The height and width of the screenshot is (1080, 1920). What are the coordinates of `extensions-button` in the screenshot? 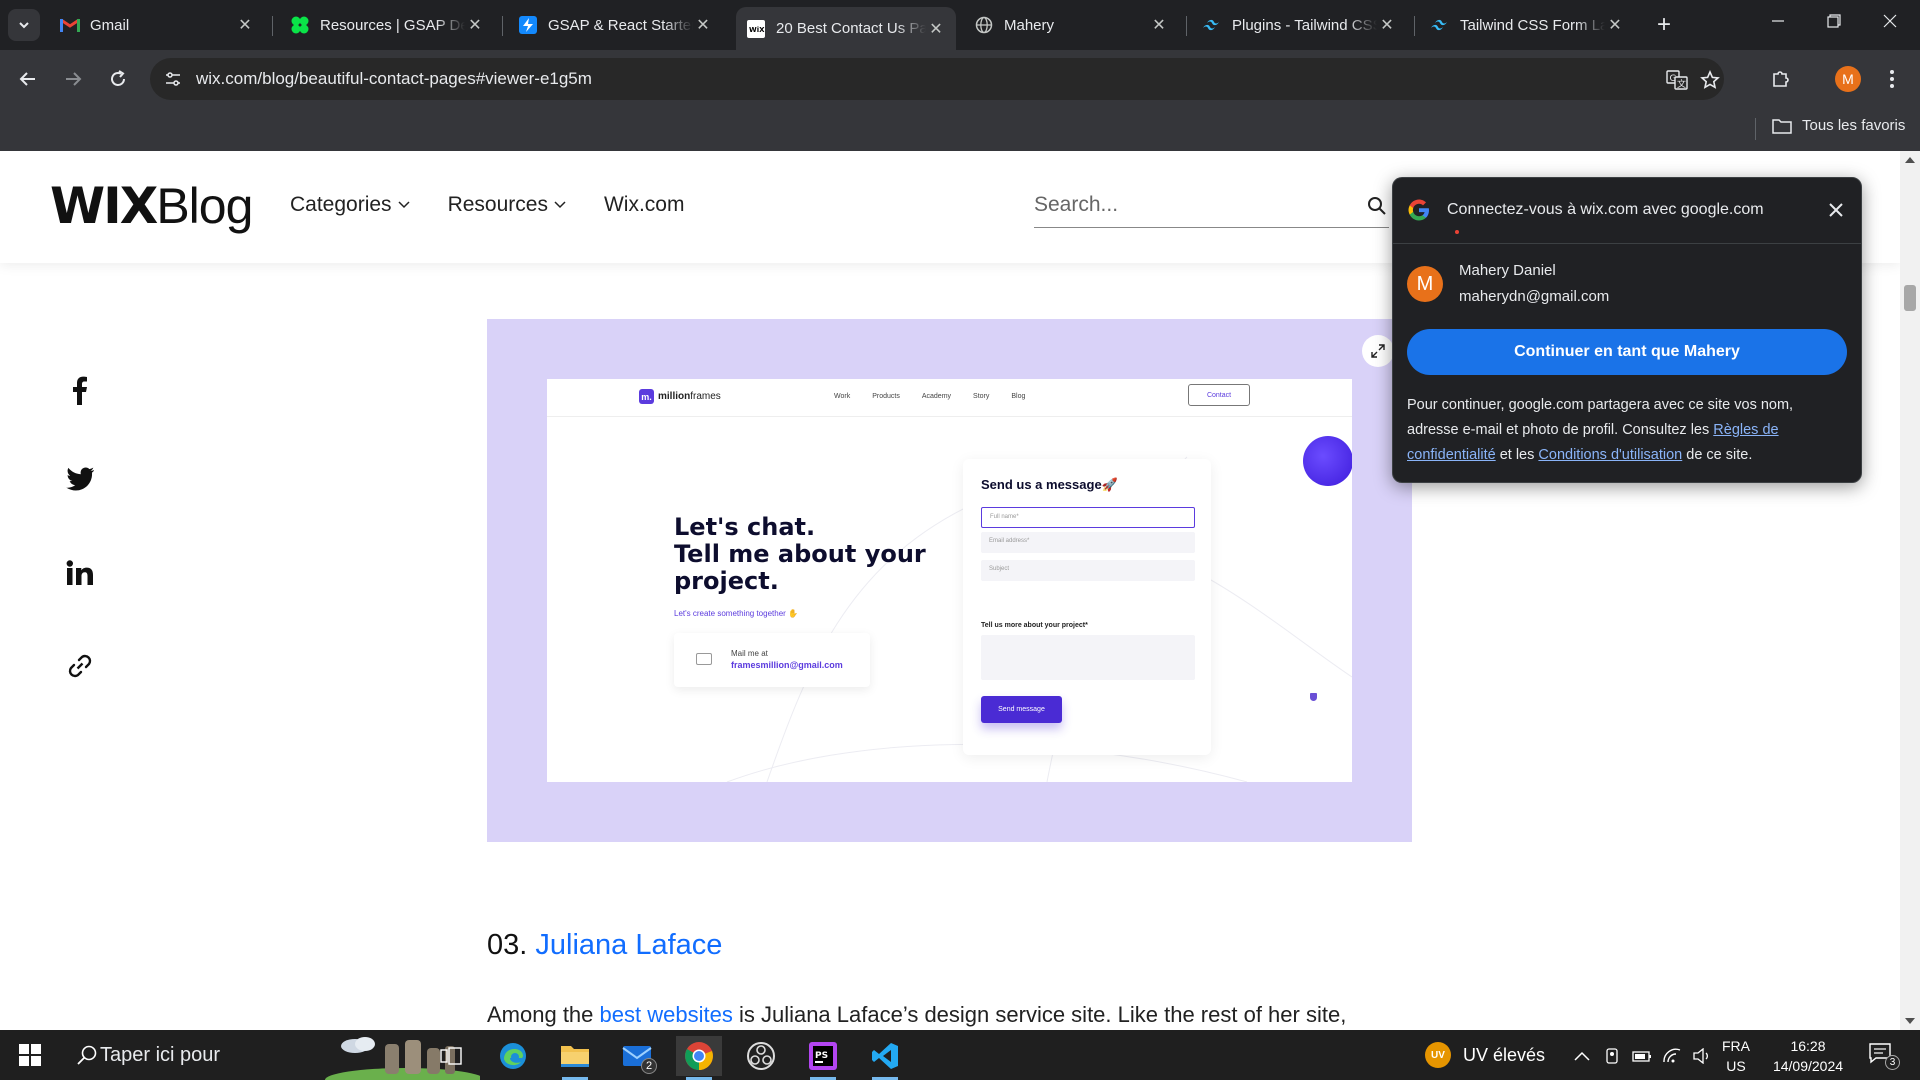 It's located at (1781, 79).